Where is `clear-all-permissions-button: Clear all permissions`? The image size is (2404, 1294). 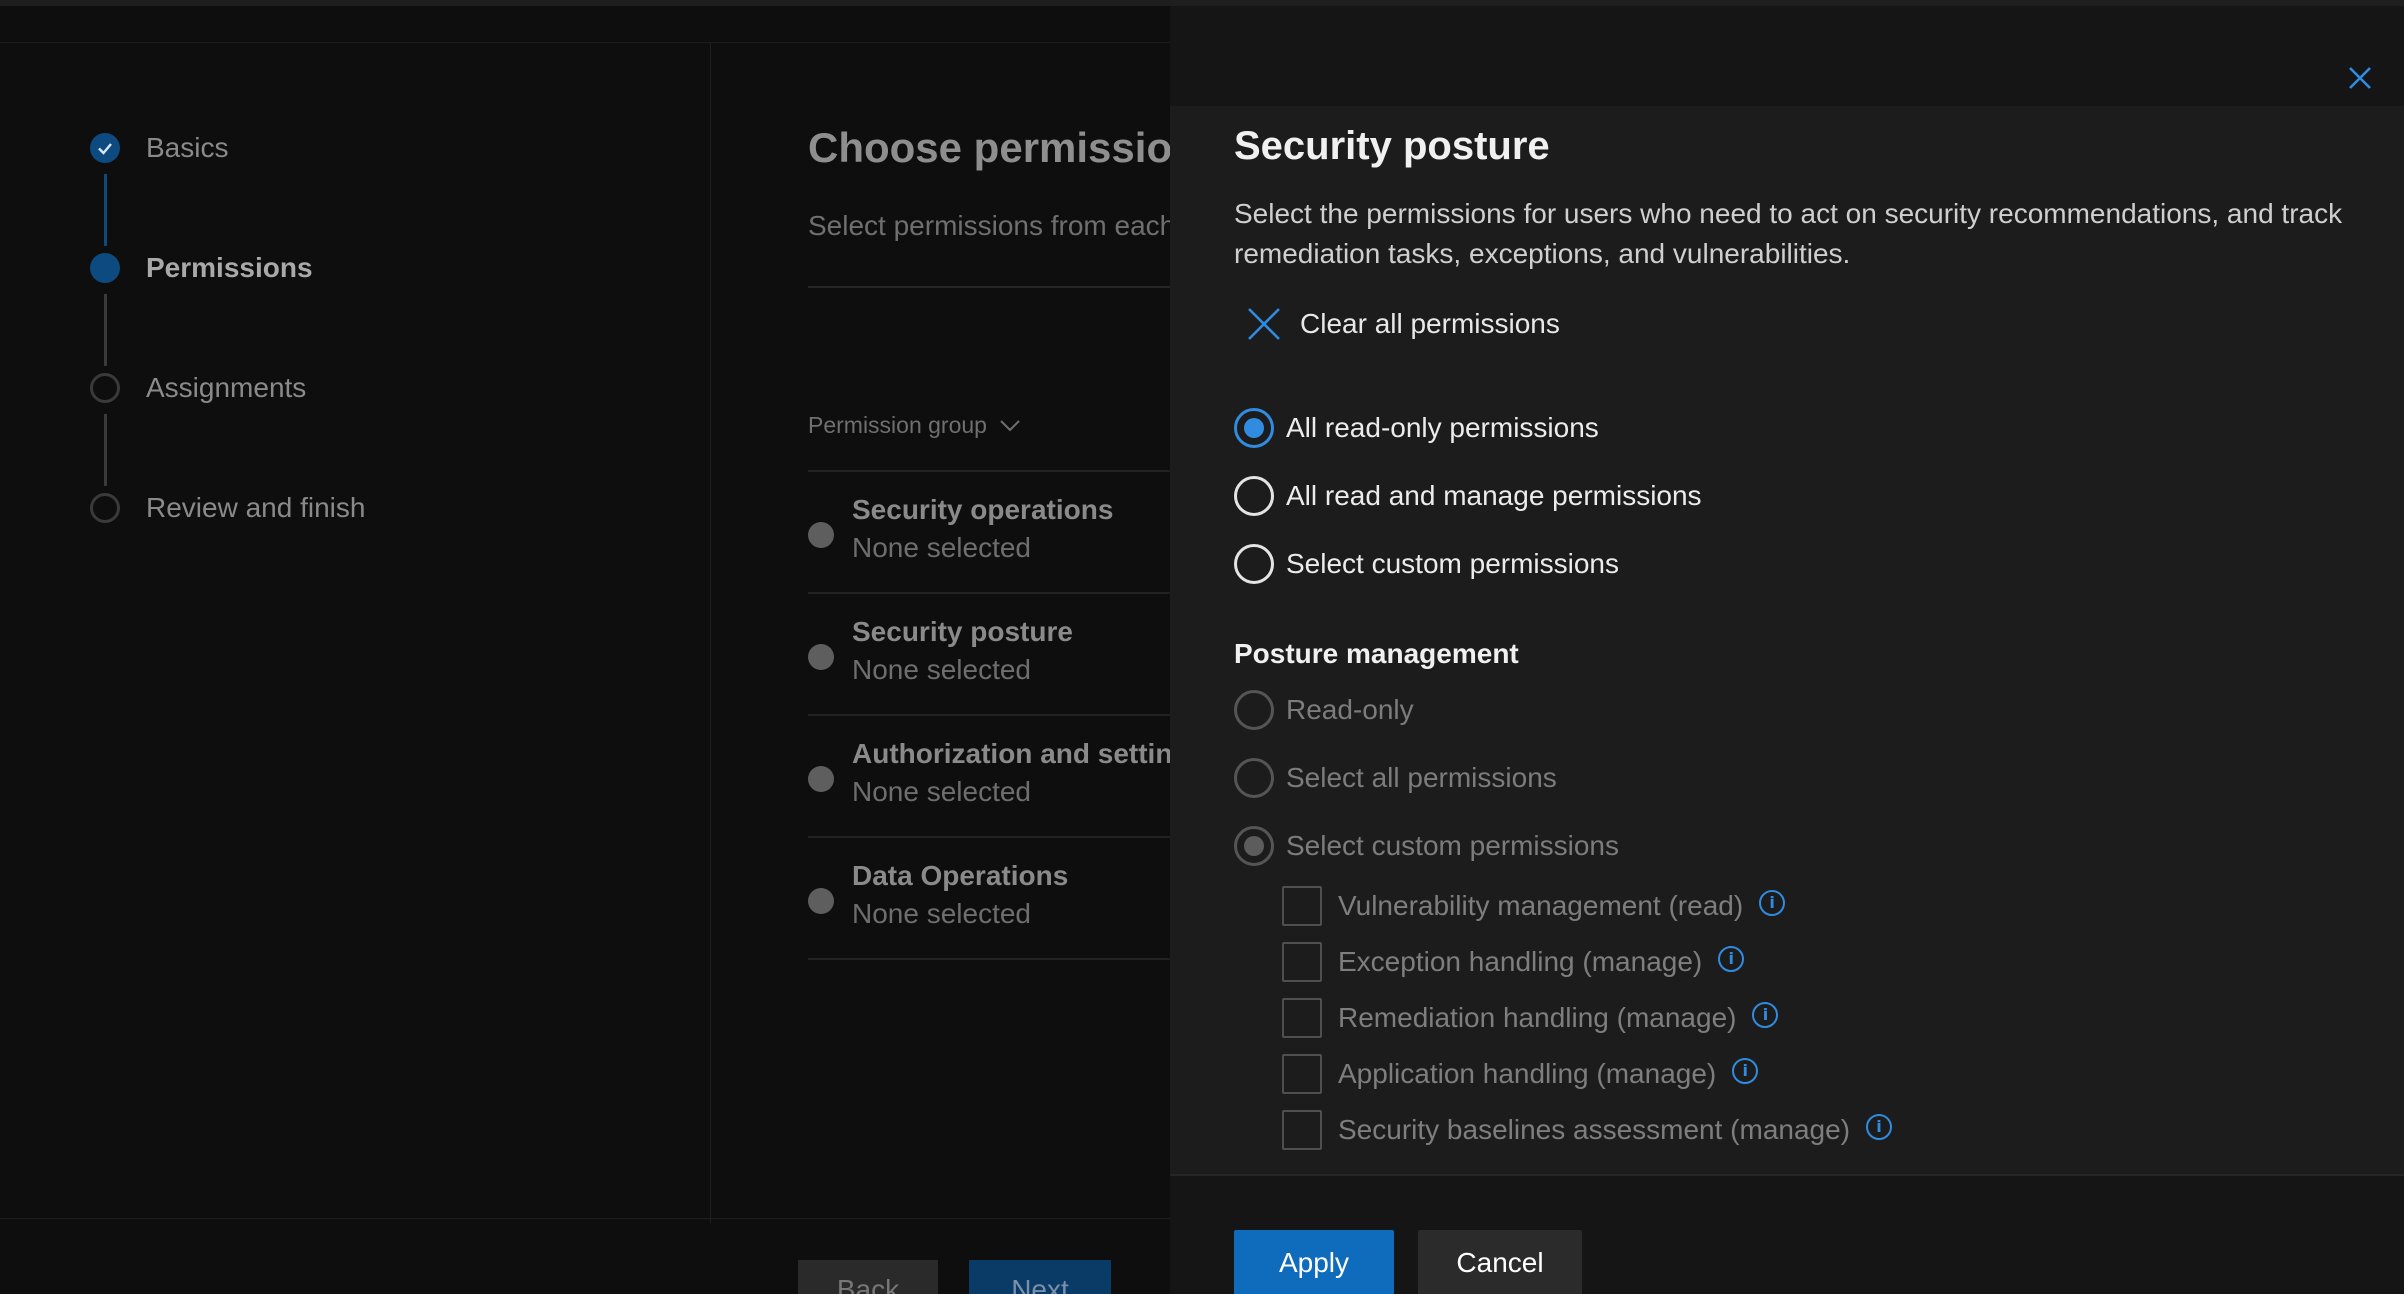
clear-all-permissions-button: Clear all permissions is located at coordinates (1403, 324).